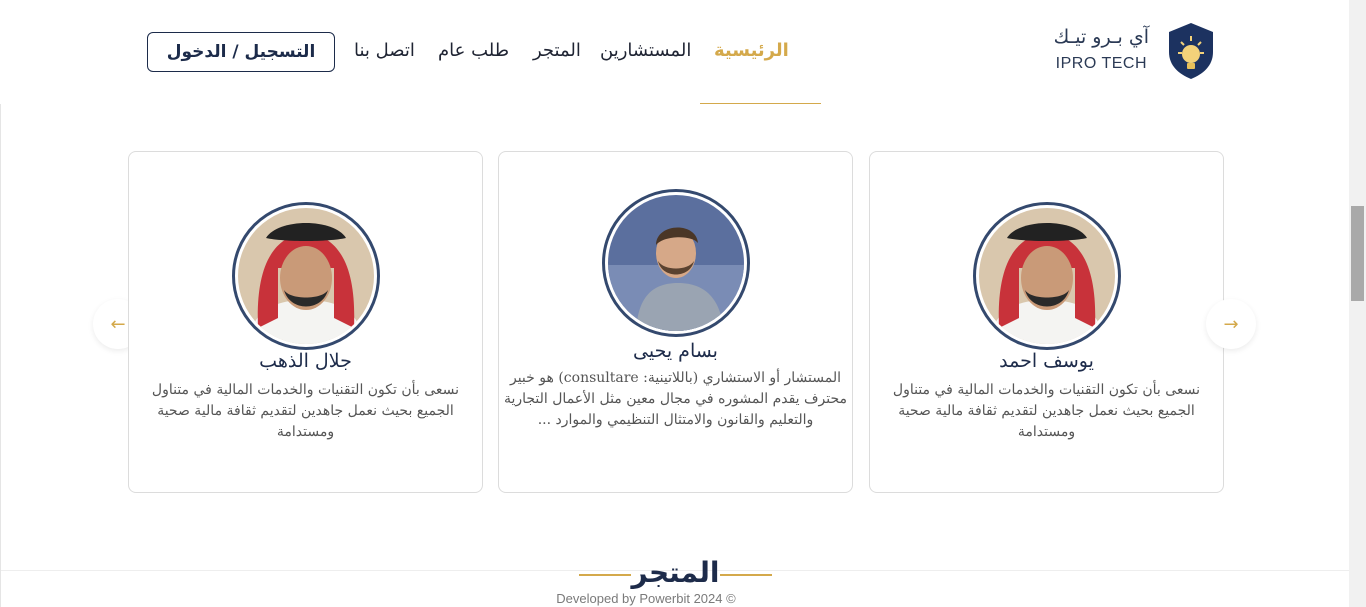  I want to click on carousel-next-button: →, so click(1231, 324).